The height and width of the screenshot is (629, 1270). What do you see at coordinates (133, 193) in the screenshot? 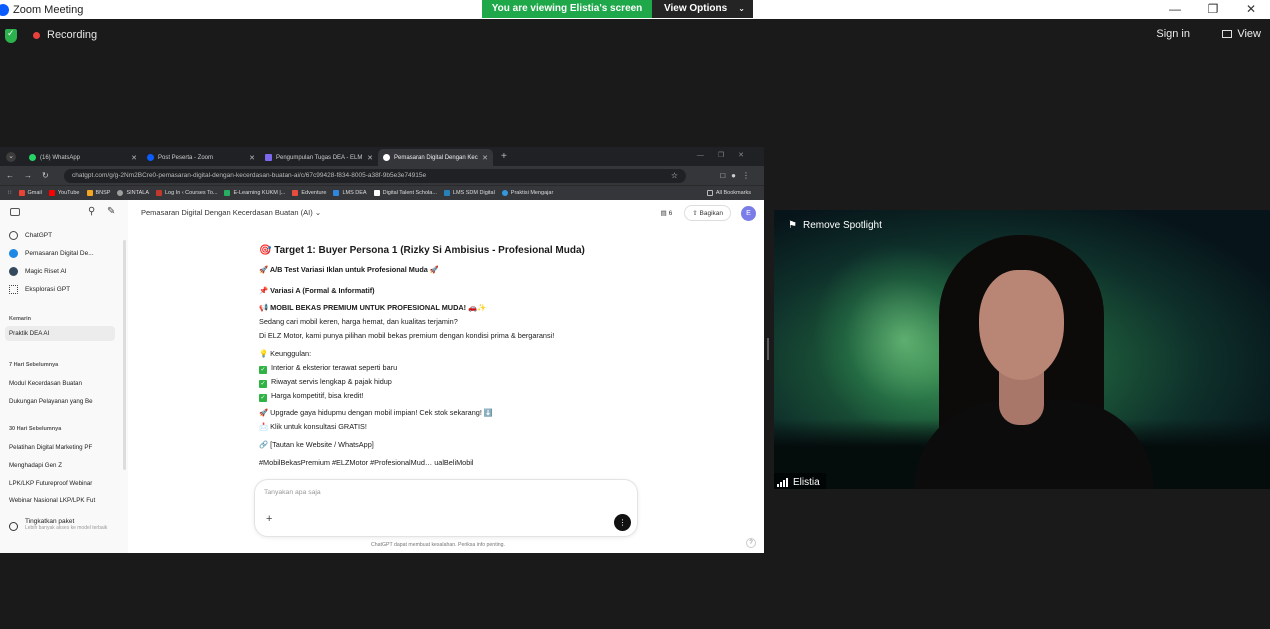
I see `bookmark-item: SINTALA` at bounding box center [133, 193].